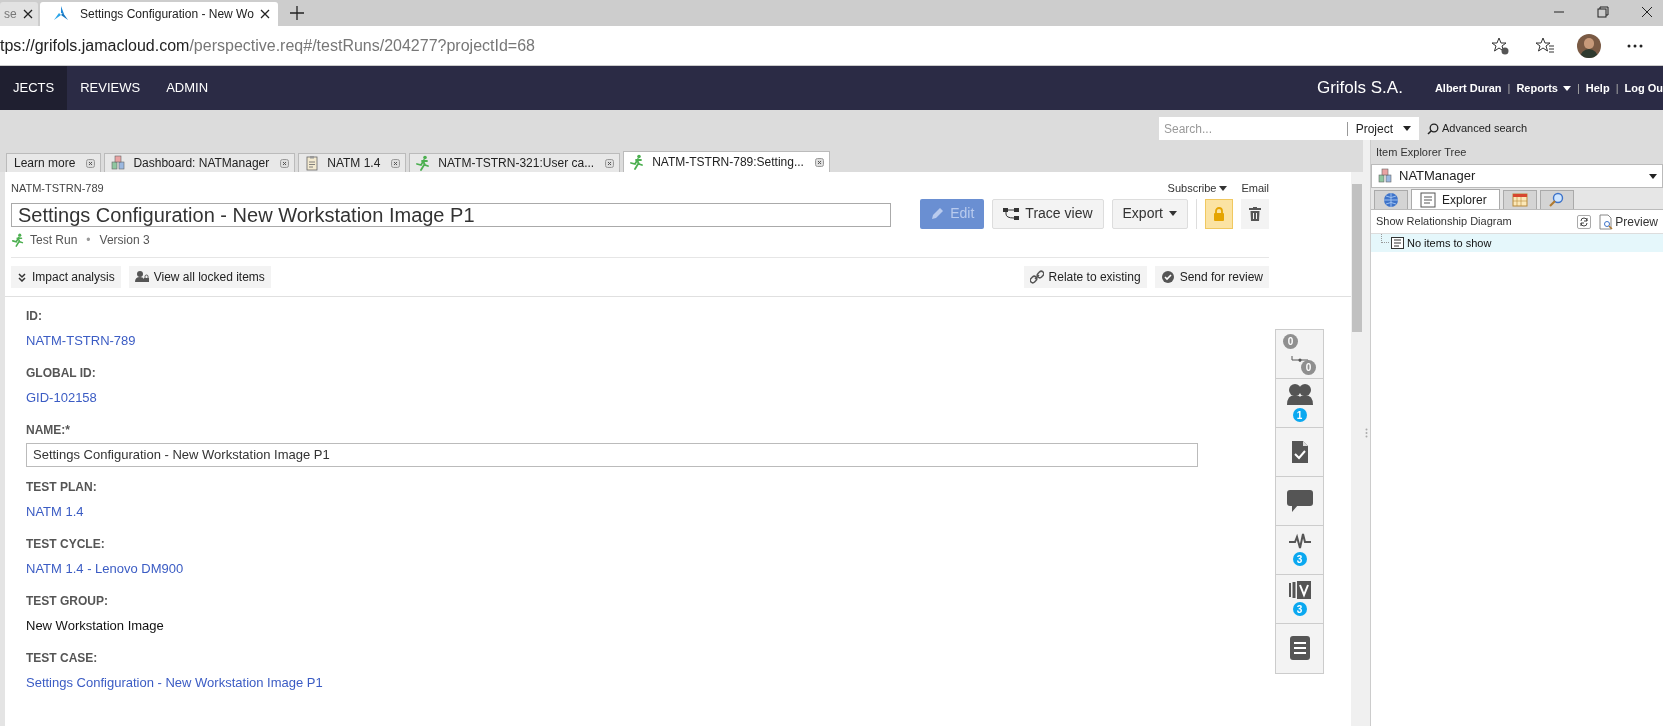 Image resolution: width=1663 pixels, height=726 pixels. Describe the element at coordinates (312, 163) in the screenshot. I see `clipboard-icon` at that location.